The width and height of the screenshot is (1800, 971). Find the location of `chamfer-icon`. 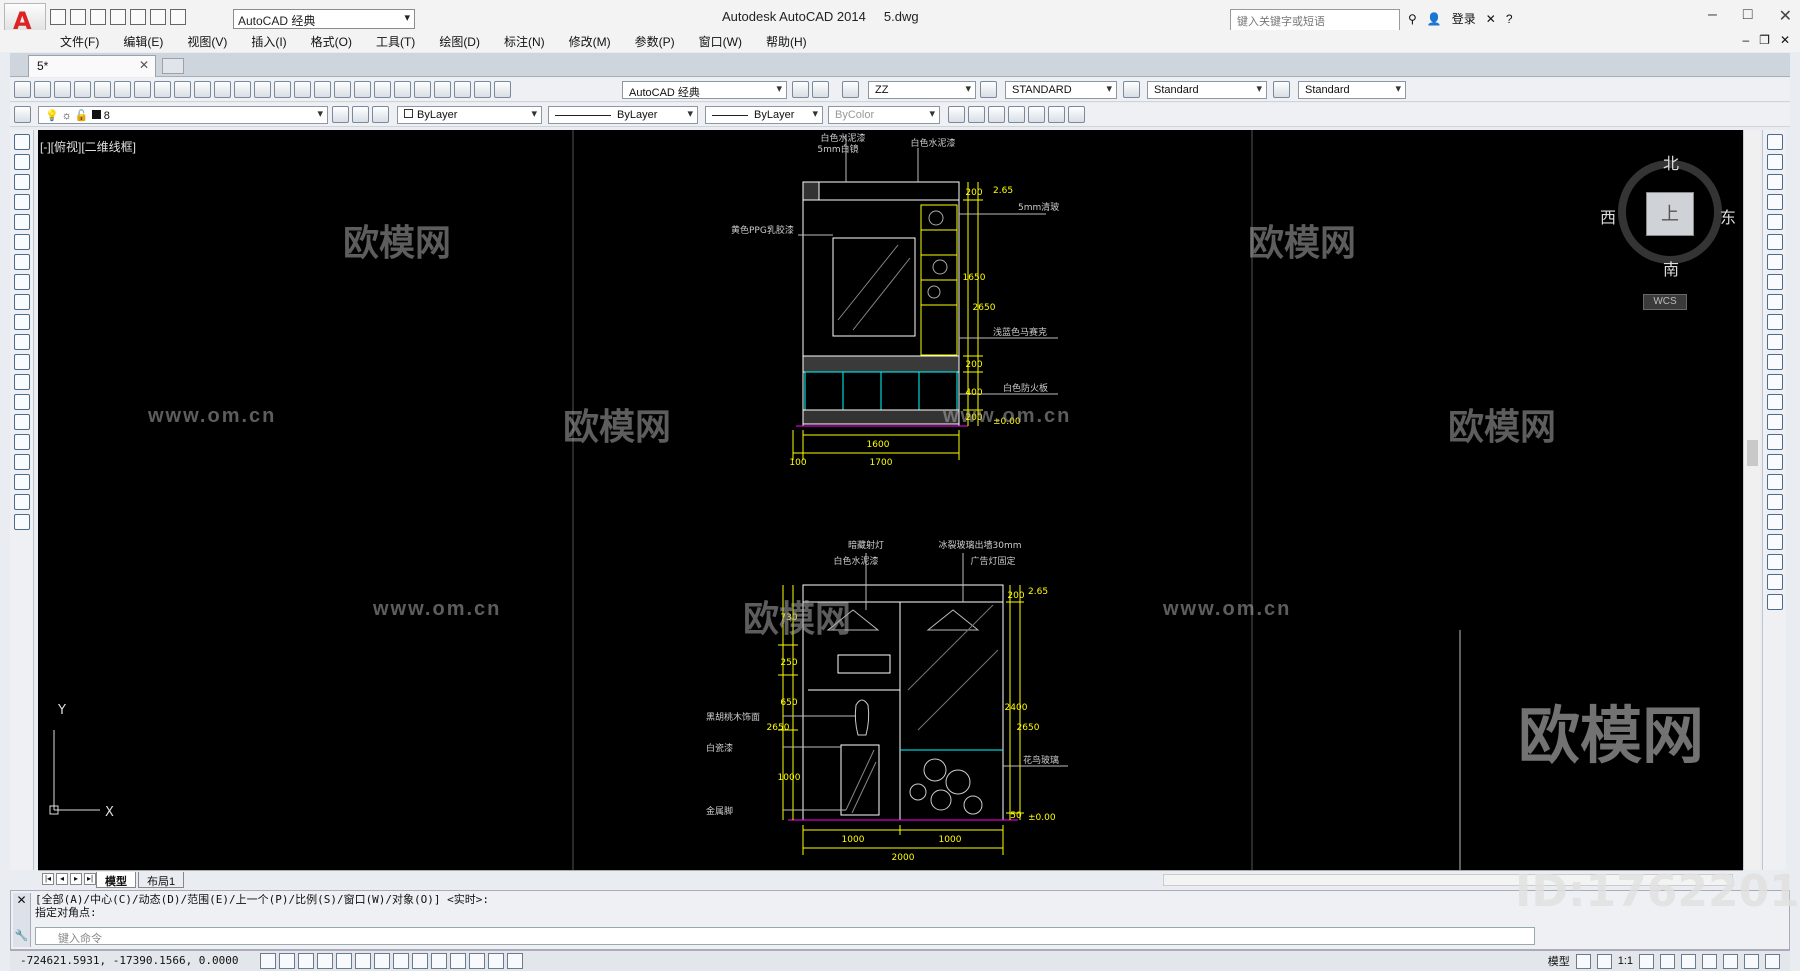

chamfer-icon is located at coordinates (1774, 422).